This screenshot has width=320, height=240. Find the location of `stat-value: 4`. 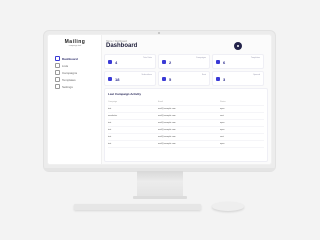

stat-value: 4 is located at coordinates (116, 62).